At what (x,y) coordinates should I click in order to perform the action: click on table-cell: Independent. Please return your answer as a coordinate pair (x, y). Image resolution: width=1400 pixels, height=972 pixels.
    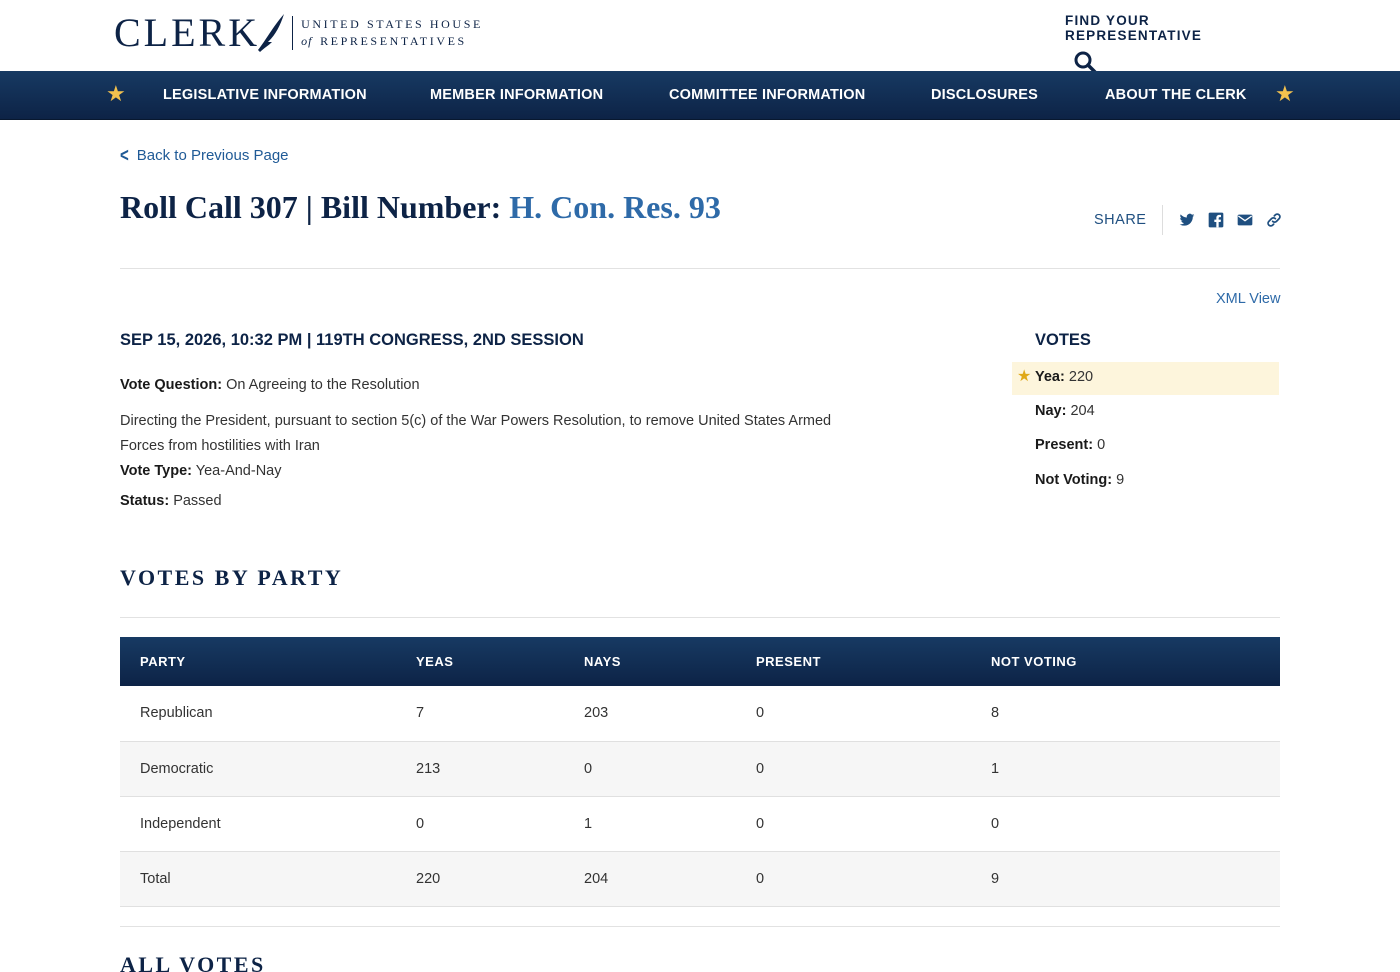
    Looking at the image, I should click on (268, 824).